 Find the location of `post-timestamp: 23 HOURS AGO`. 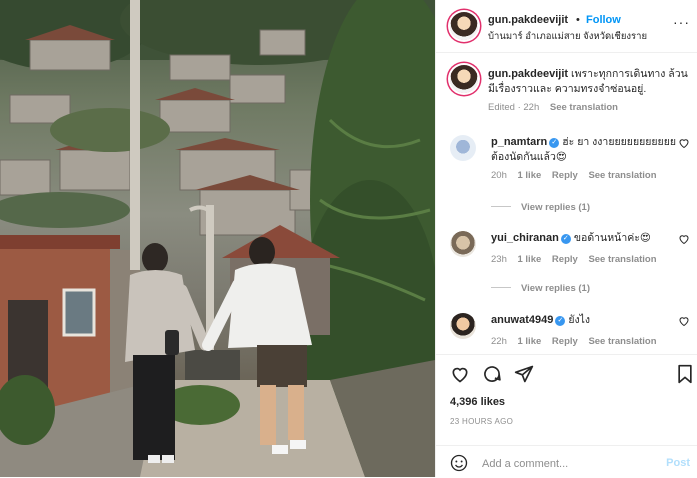

post-timestamp: 23 HOURS AGO is located at coordinates (482, 421).